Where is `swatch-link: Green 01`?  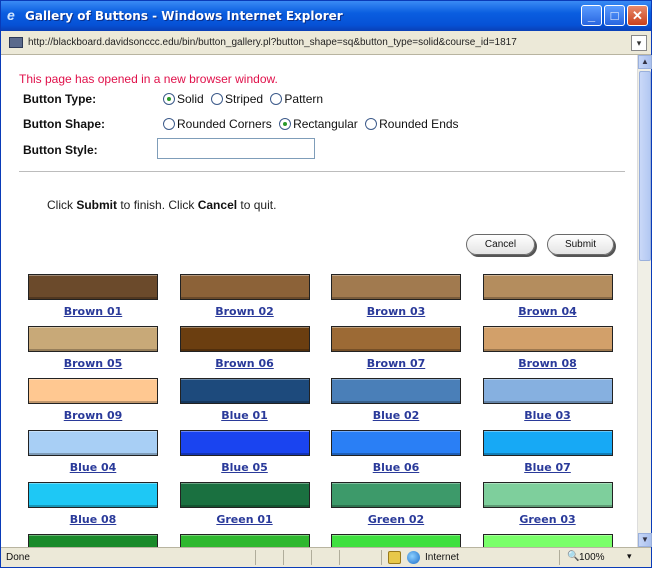 swatch-link: Green 01 is located at coordinates (244, 519).